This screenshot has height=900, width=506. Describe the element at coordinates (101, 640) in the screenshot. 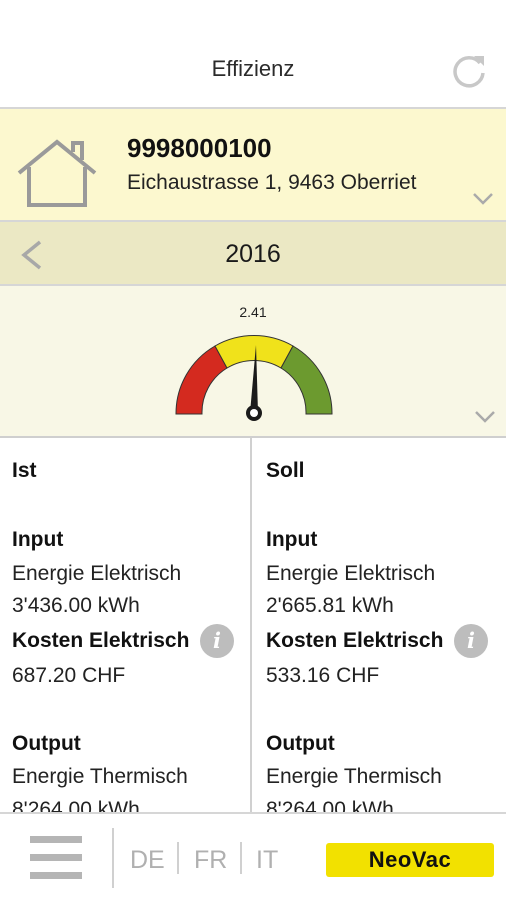

I see `ist-cost-el-label: Kosten Elektrisch` at that location.